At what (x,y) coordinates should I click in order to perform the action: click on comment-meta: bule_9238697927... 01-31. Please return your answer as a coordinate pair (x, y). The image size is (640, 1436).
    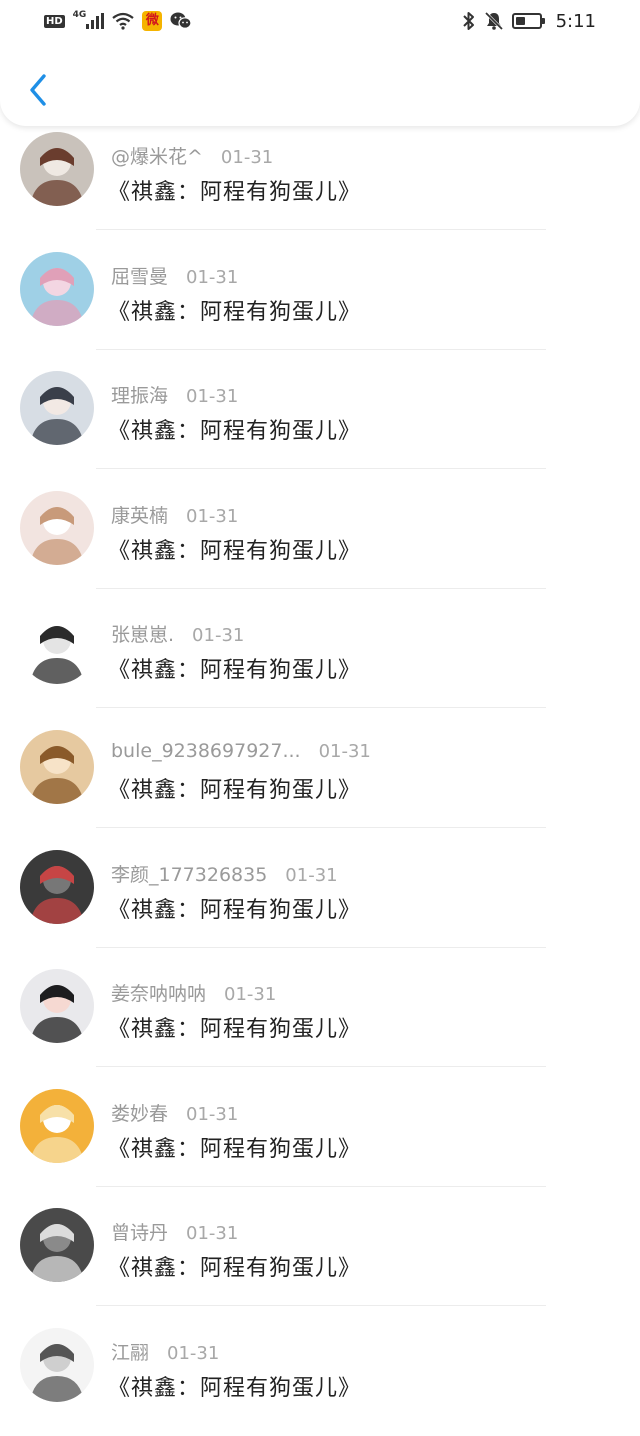
    Looking at the image, I should click on (241, 751).